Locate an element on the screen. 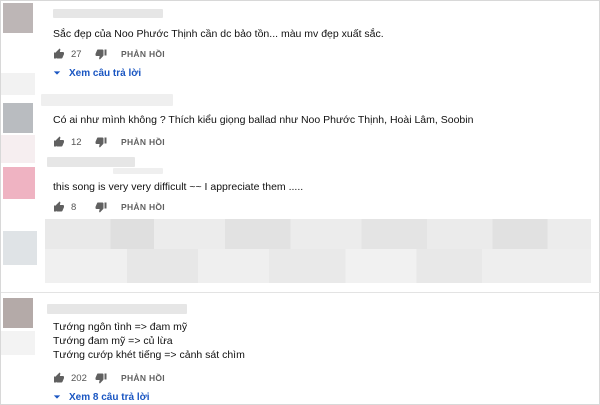 The height and width of the screenshot is (405, 600). blurred-comment is located at coordinates (318, 251).